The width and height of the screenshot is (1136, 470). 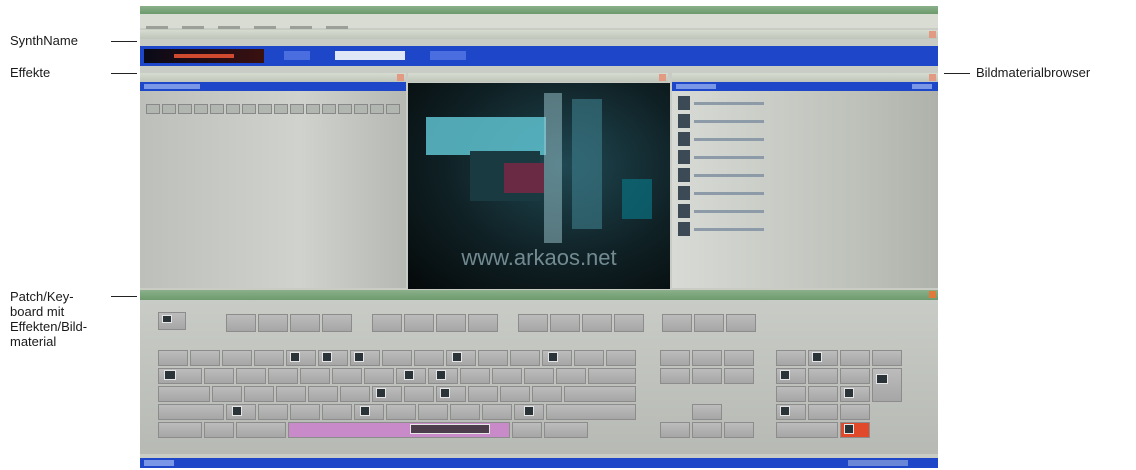 What do you see at coordinates (172, 86) in the screenshot?
I see `effects-tabs` at bounding box center [172, 86].